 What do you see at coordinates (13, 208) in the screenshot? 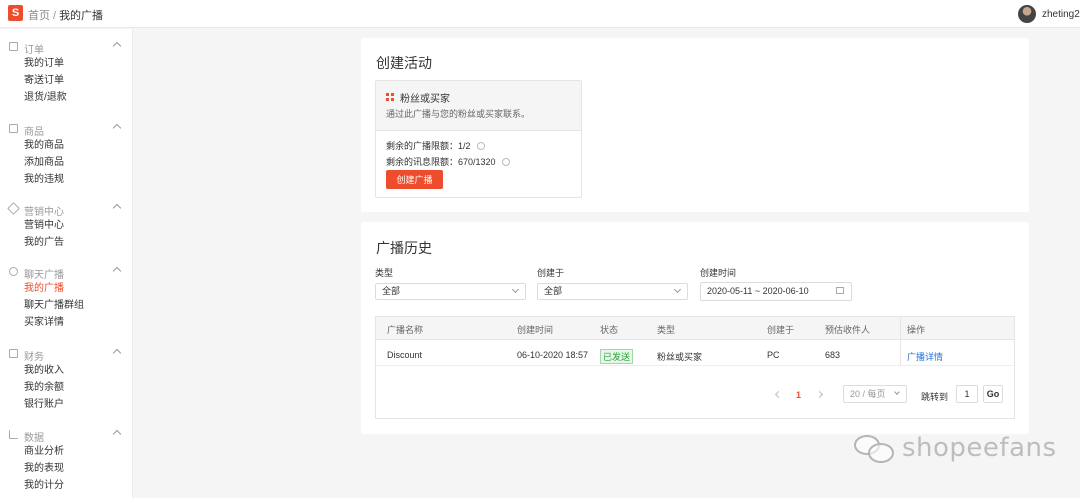
I see `tag-icon` at bounding box center [13, 208].